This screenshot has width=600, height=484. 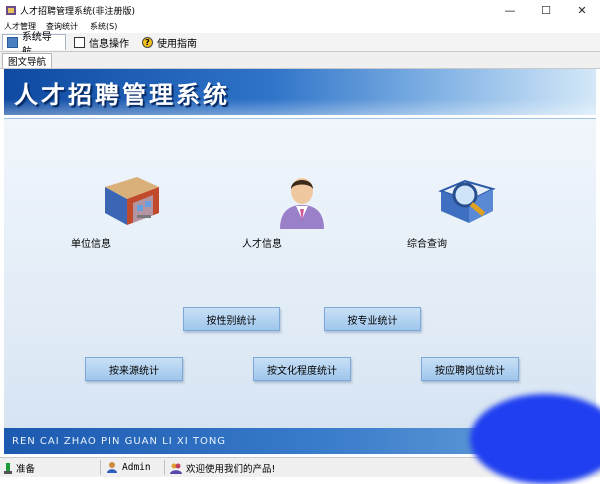 I want to click on tab-info-operation: 信息操作, so click(x=102, y=42).